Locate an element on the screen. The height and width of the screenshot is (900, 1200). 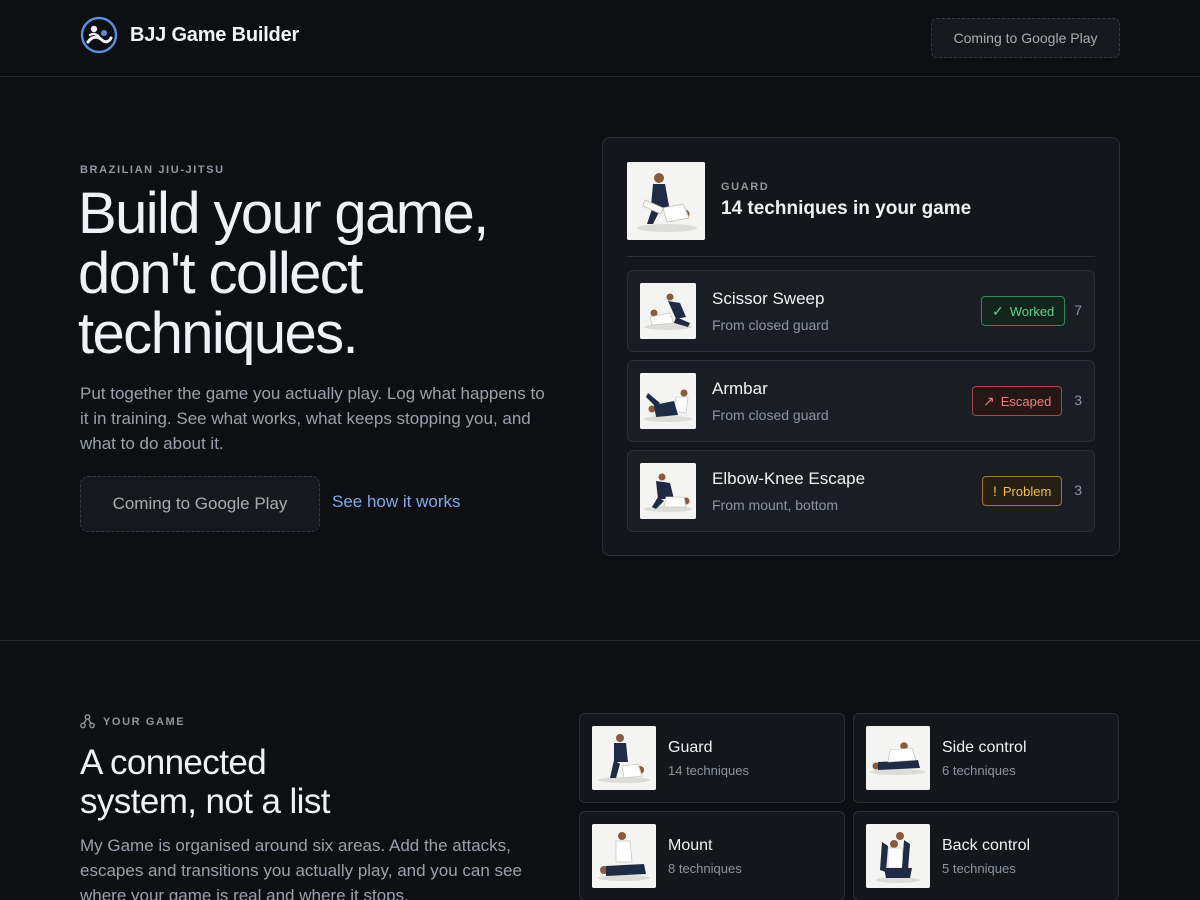
connected-nodes-icon is located at coordinates (87, 721).